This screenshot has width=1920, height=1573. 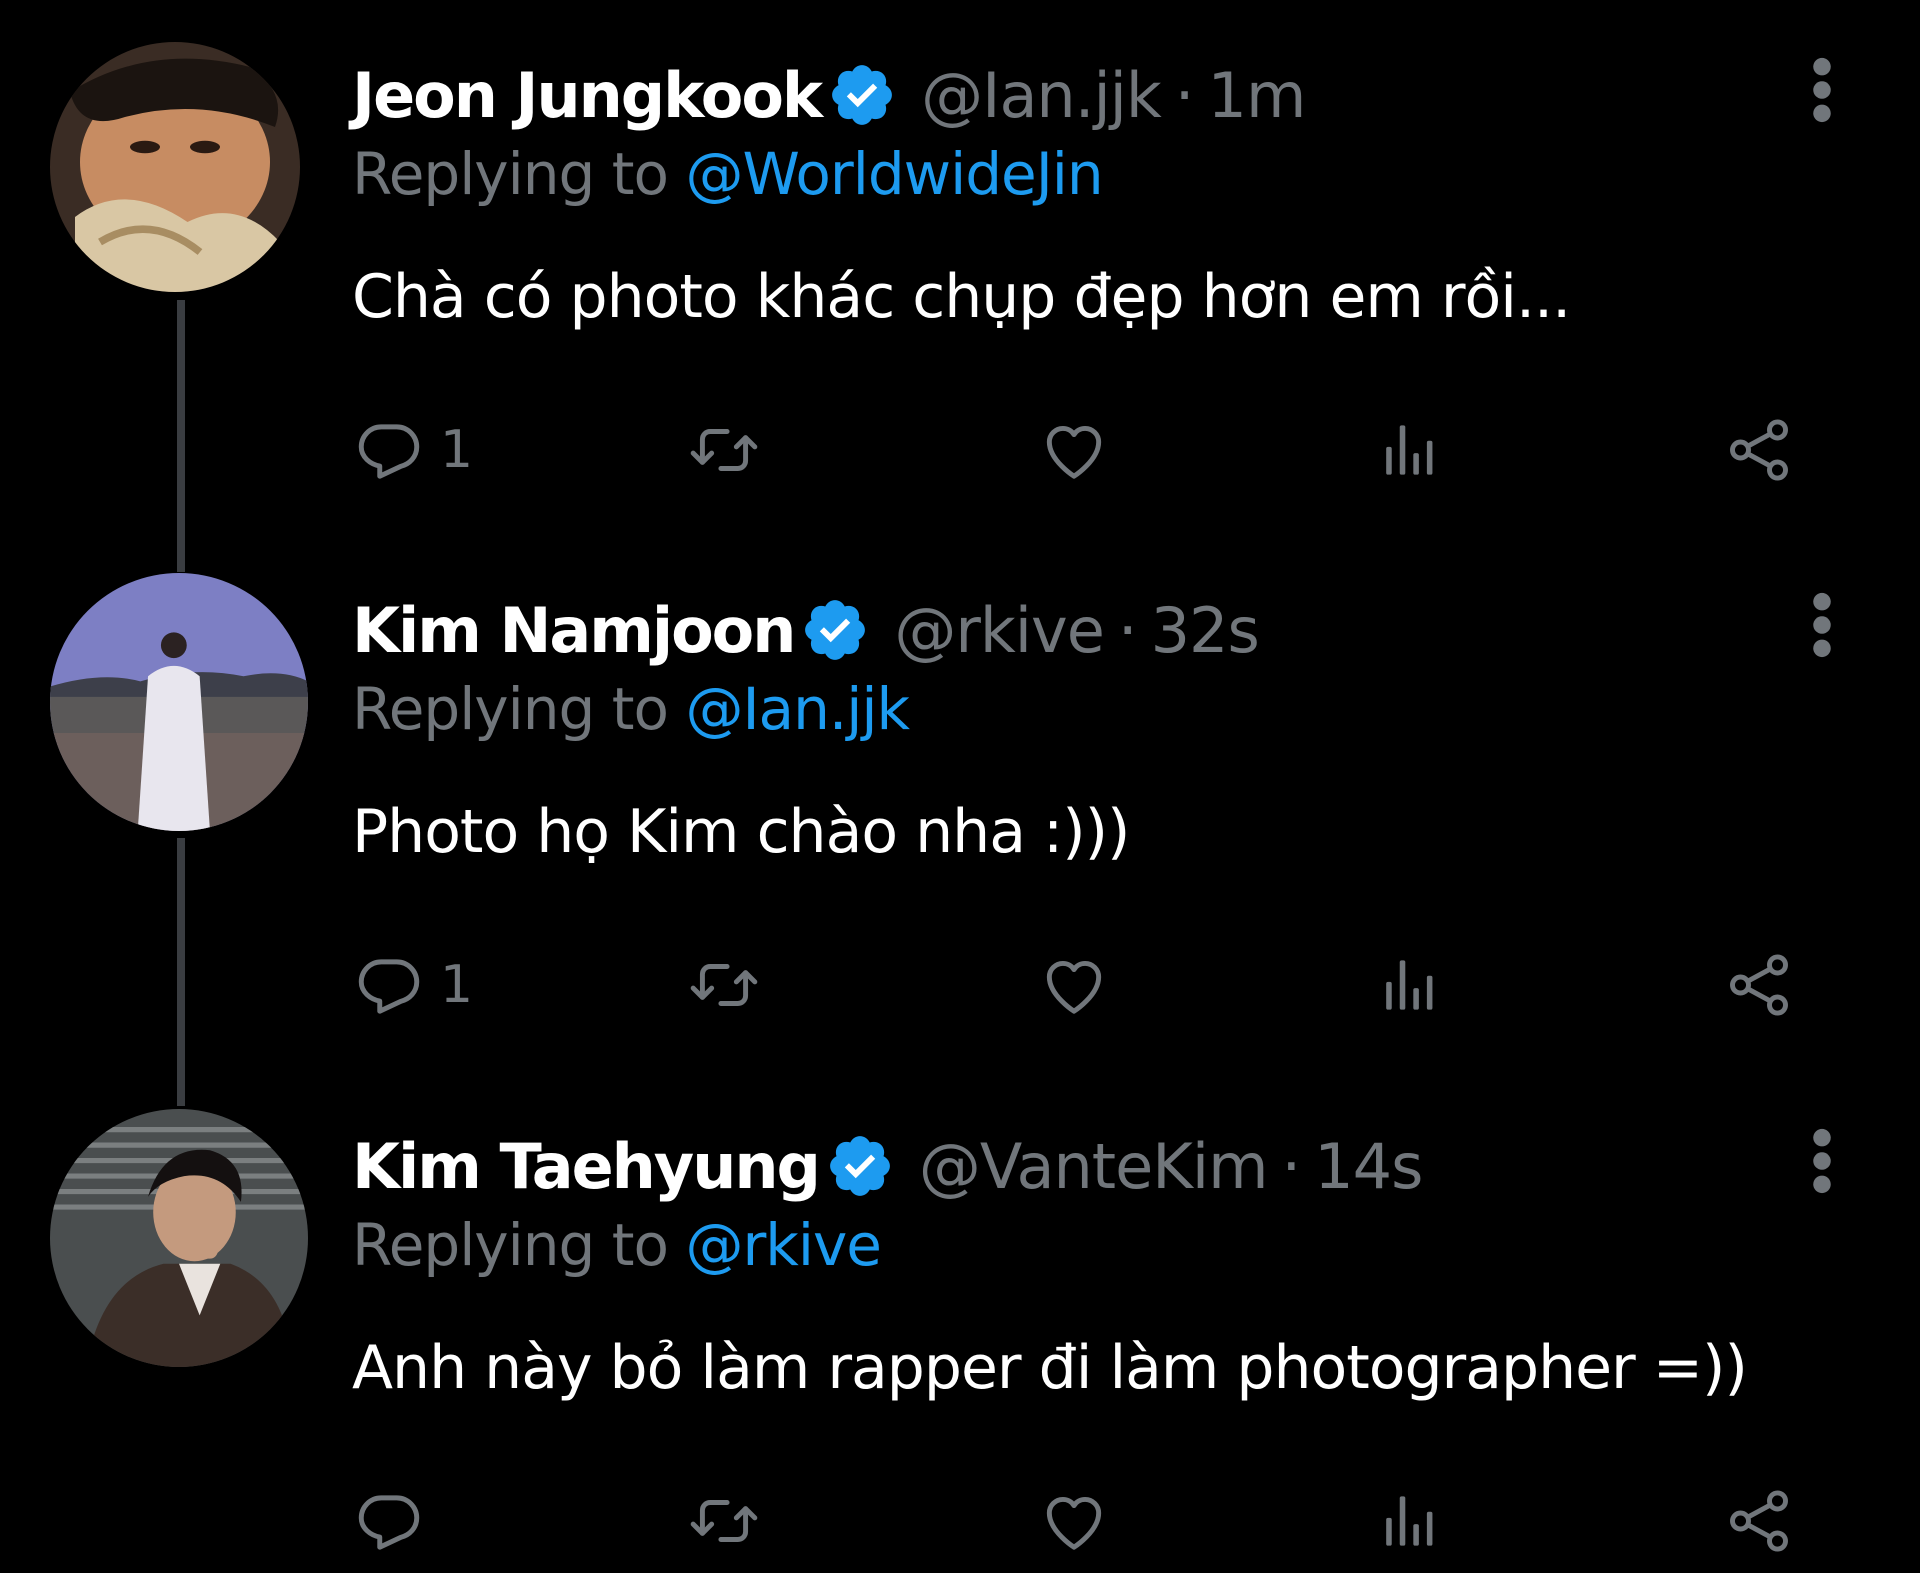 What do you see at coordinates (1041, 95) in the screenshot?
I see `handle: @Ian.jjk` at bounding box center [1041, 95].